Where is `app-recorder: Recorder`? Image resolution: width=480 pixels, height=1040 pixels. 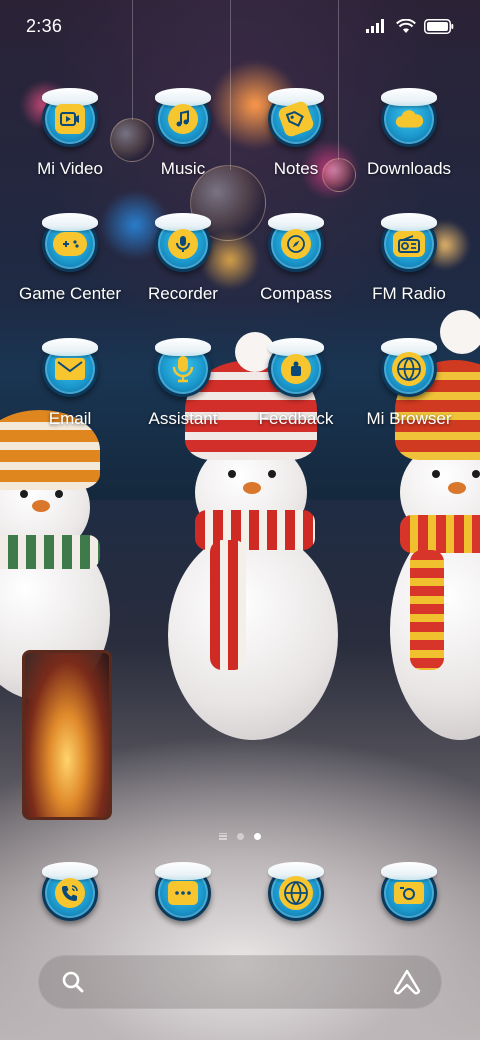 app-recorder: Recorder is located at coordinates (183, 269).